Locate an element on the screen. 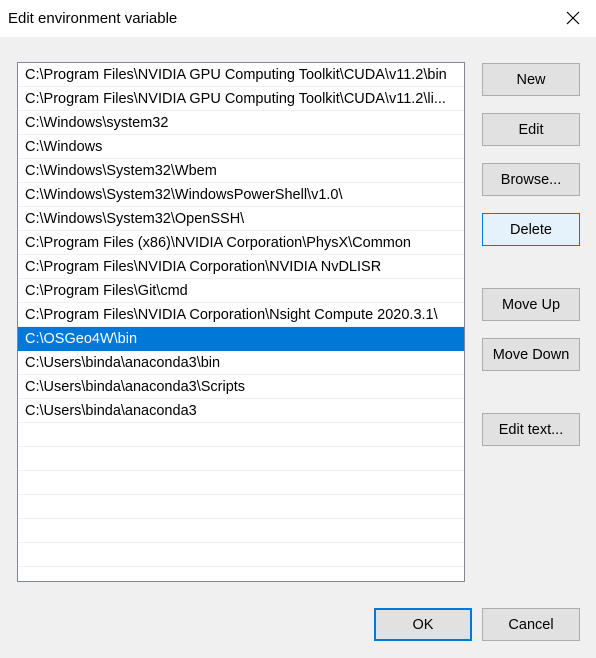  delete-button: Delete is located at coordinates (531, 229).